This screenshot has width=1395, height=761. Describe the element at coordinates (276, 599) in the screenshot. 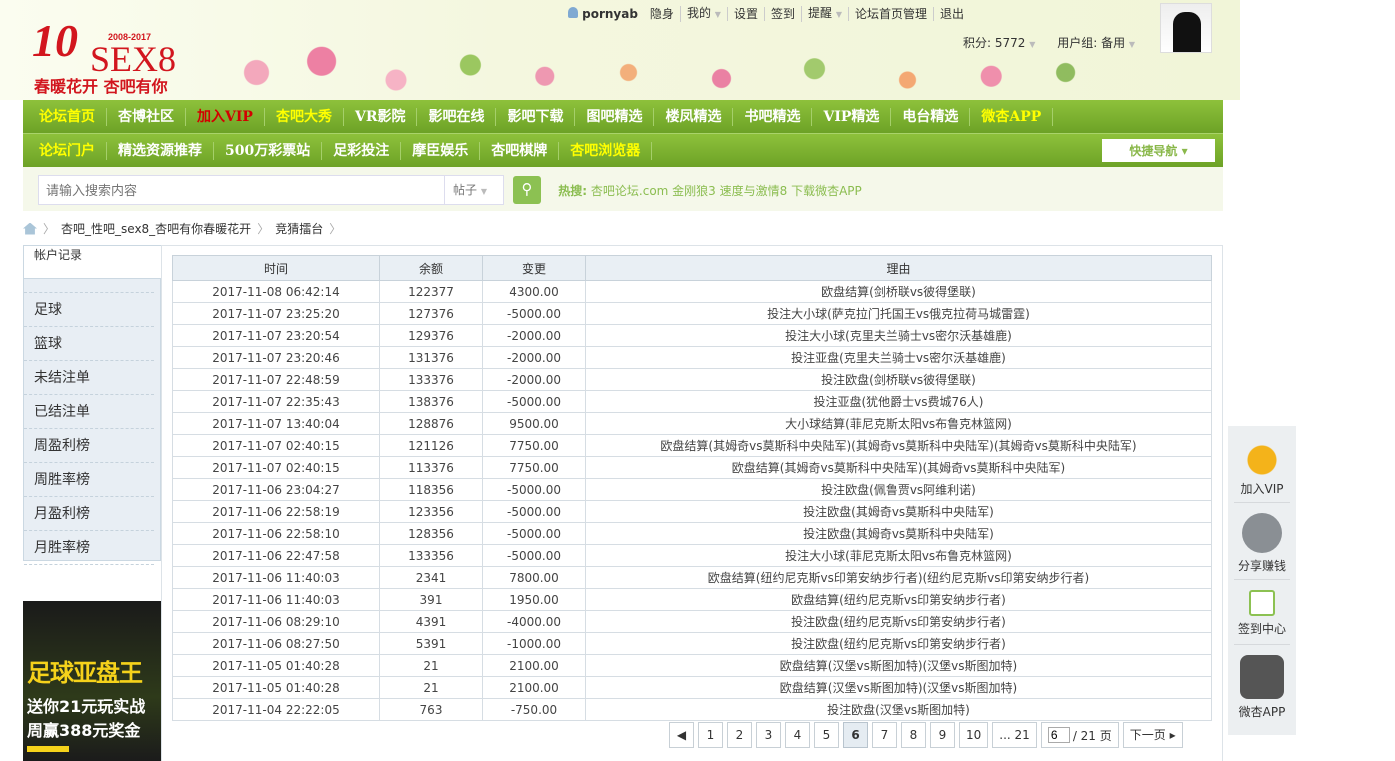

I see `cell-time: 2017-11-06 11:40:03` at that location.